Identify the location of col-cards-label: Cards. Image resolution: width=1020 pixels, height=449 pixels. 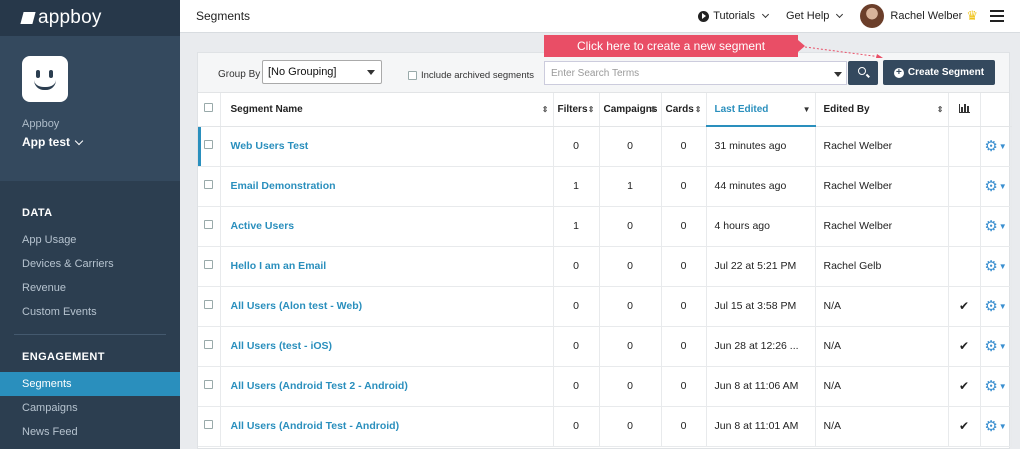
(679, 109).